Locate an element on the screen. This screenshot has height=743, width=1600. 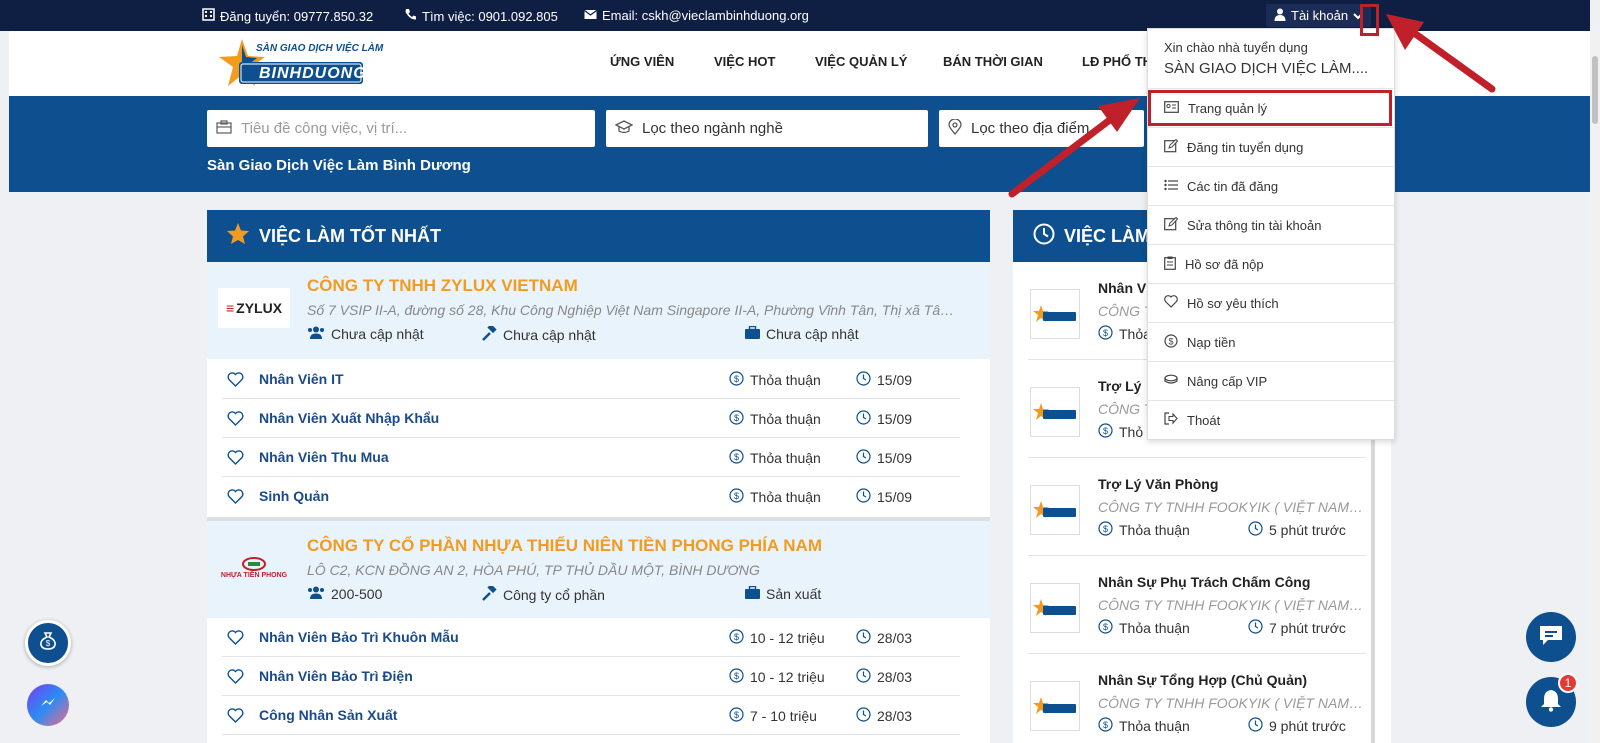
messenger-fab is located at coordinates (48, 705).